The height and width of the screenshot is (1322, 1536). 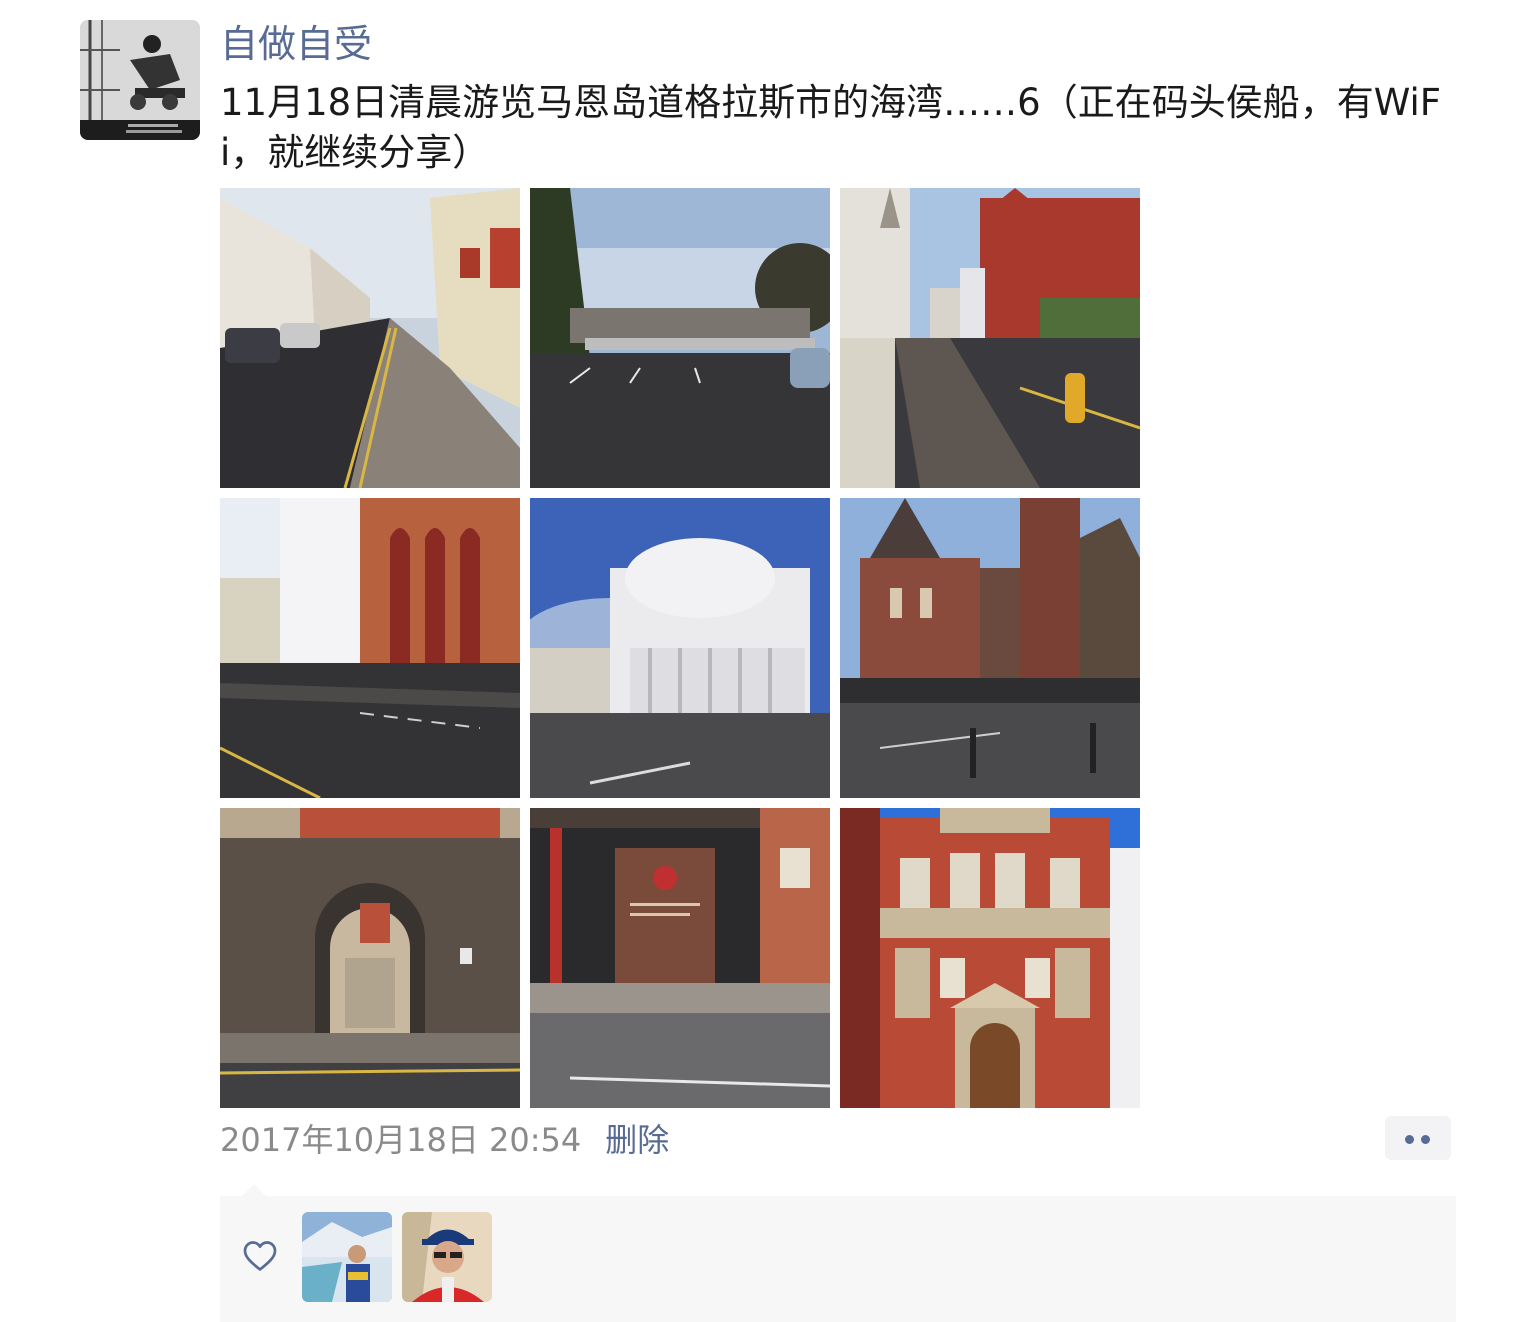 I want to click on white-and-red-buildings-photo, so click(x=370, y=648).